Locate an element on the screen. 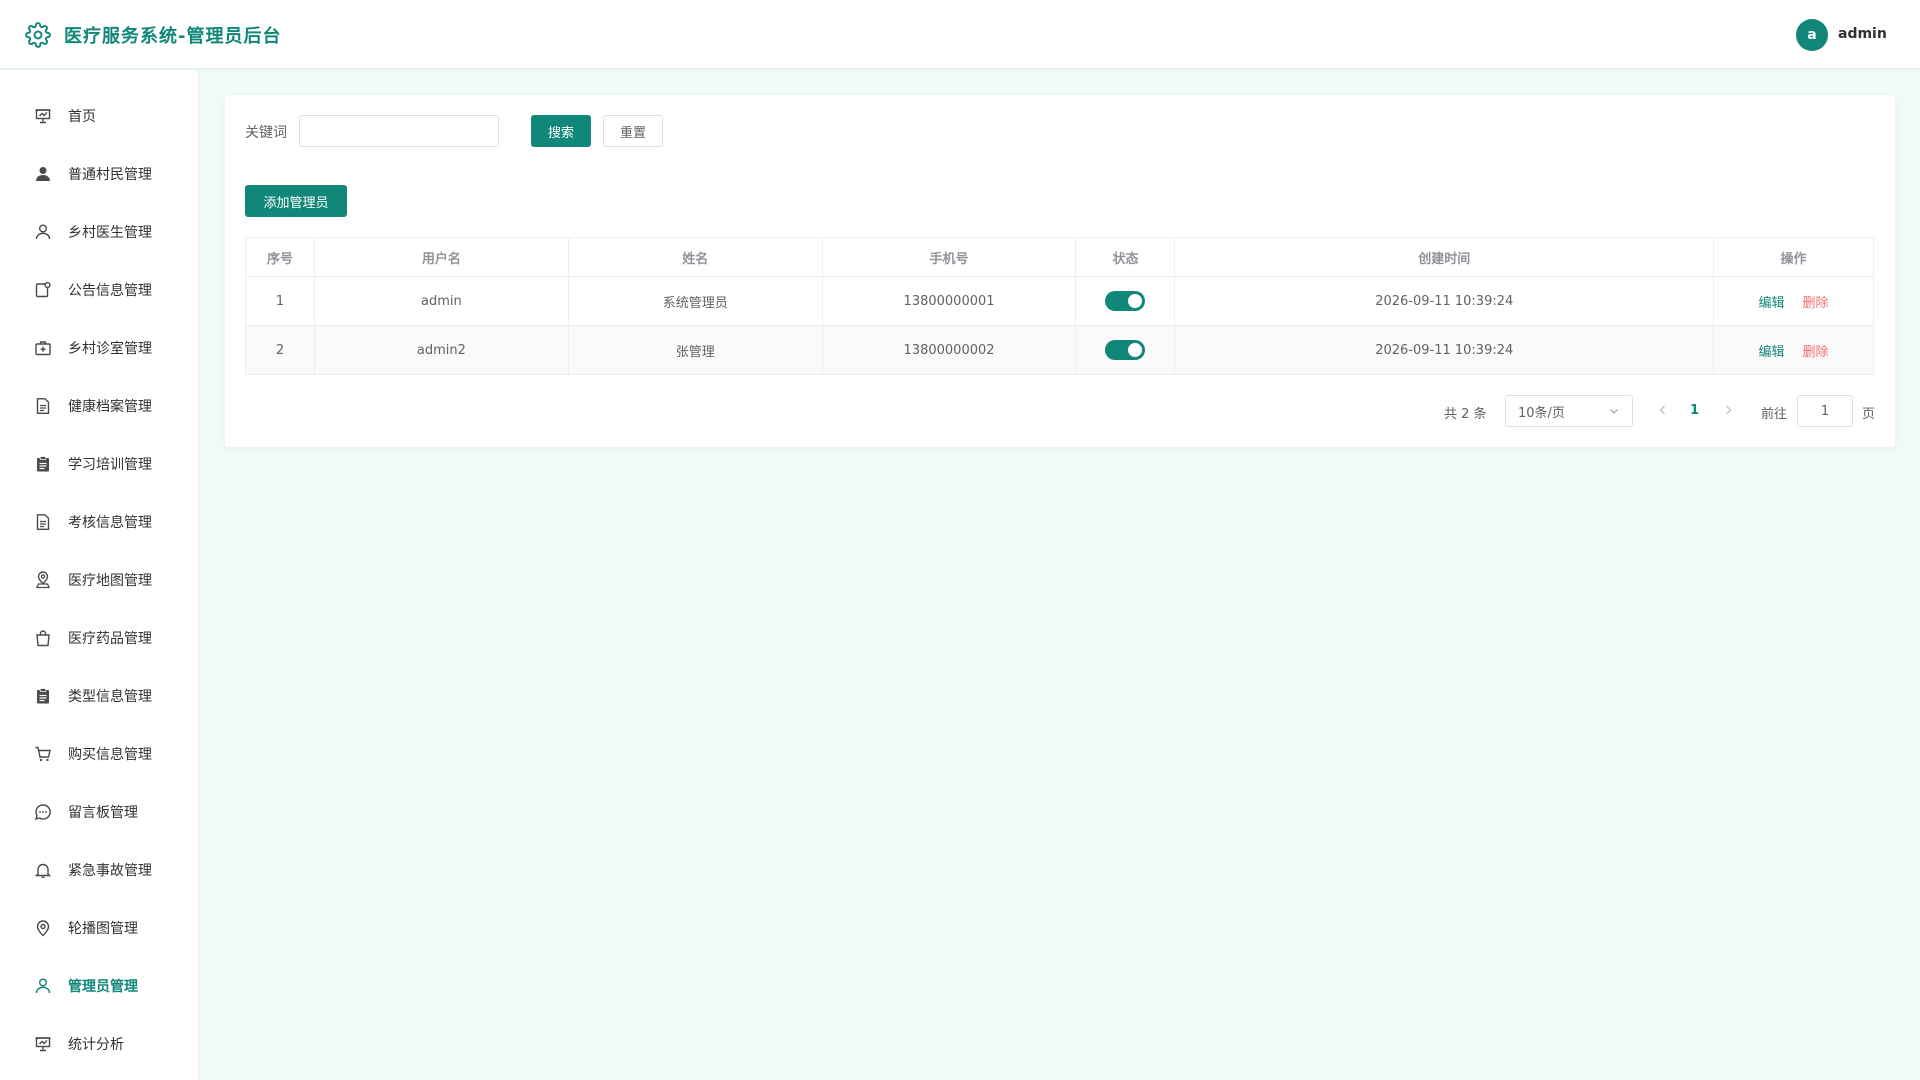 The width and height of the screenshot is (1920, 1080). sidebar-item-label: 医疗药品管理 is located at coordinates (110, 639).